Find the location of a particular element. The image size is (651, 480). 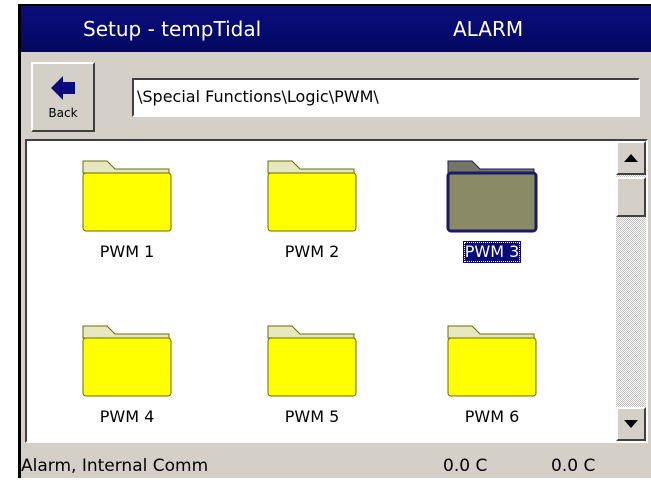

folder-label: PWM 2 is located at coordinates (312, 251).